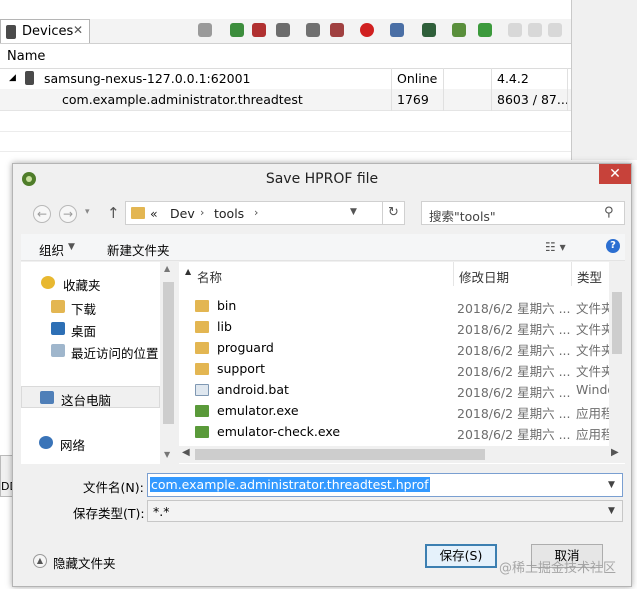 The height and width of the screenshot is (589, 637). What do you see at coordinates (161, 511) in the screenshot?
I see `filetype-value: *.*` at bounding box center [161, 511].